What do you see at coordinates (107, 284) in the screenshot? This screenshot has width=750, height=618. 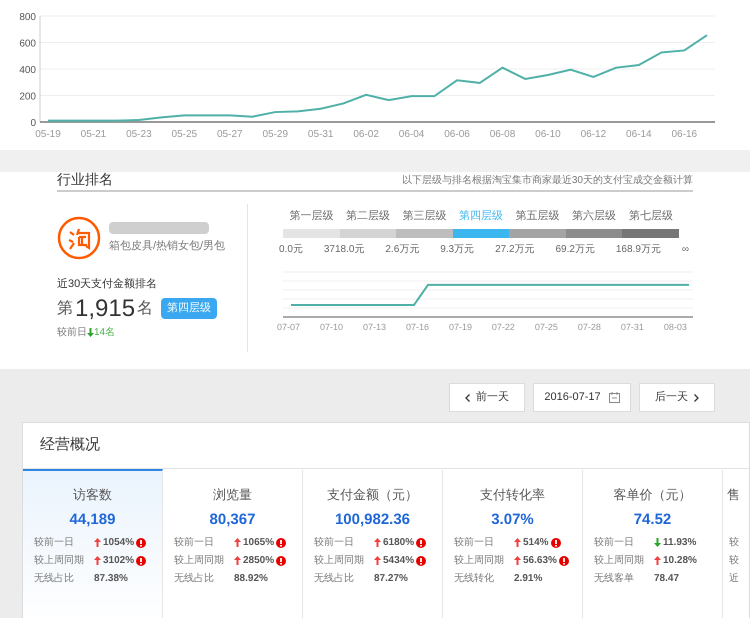 I see `rank-label: 近30天支付金额排名` at bounding box center [107, 284].